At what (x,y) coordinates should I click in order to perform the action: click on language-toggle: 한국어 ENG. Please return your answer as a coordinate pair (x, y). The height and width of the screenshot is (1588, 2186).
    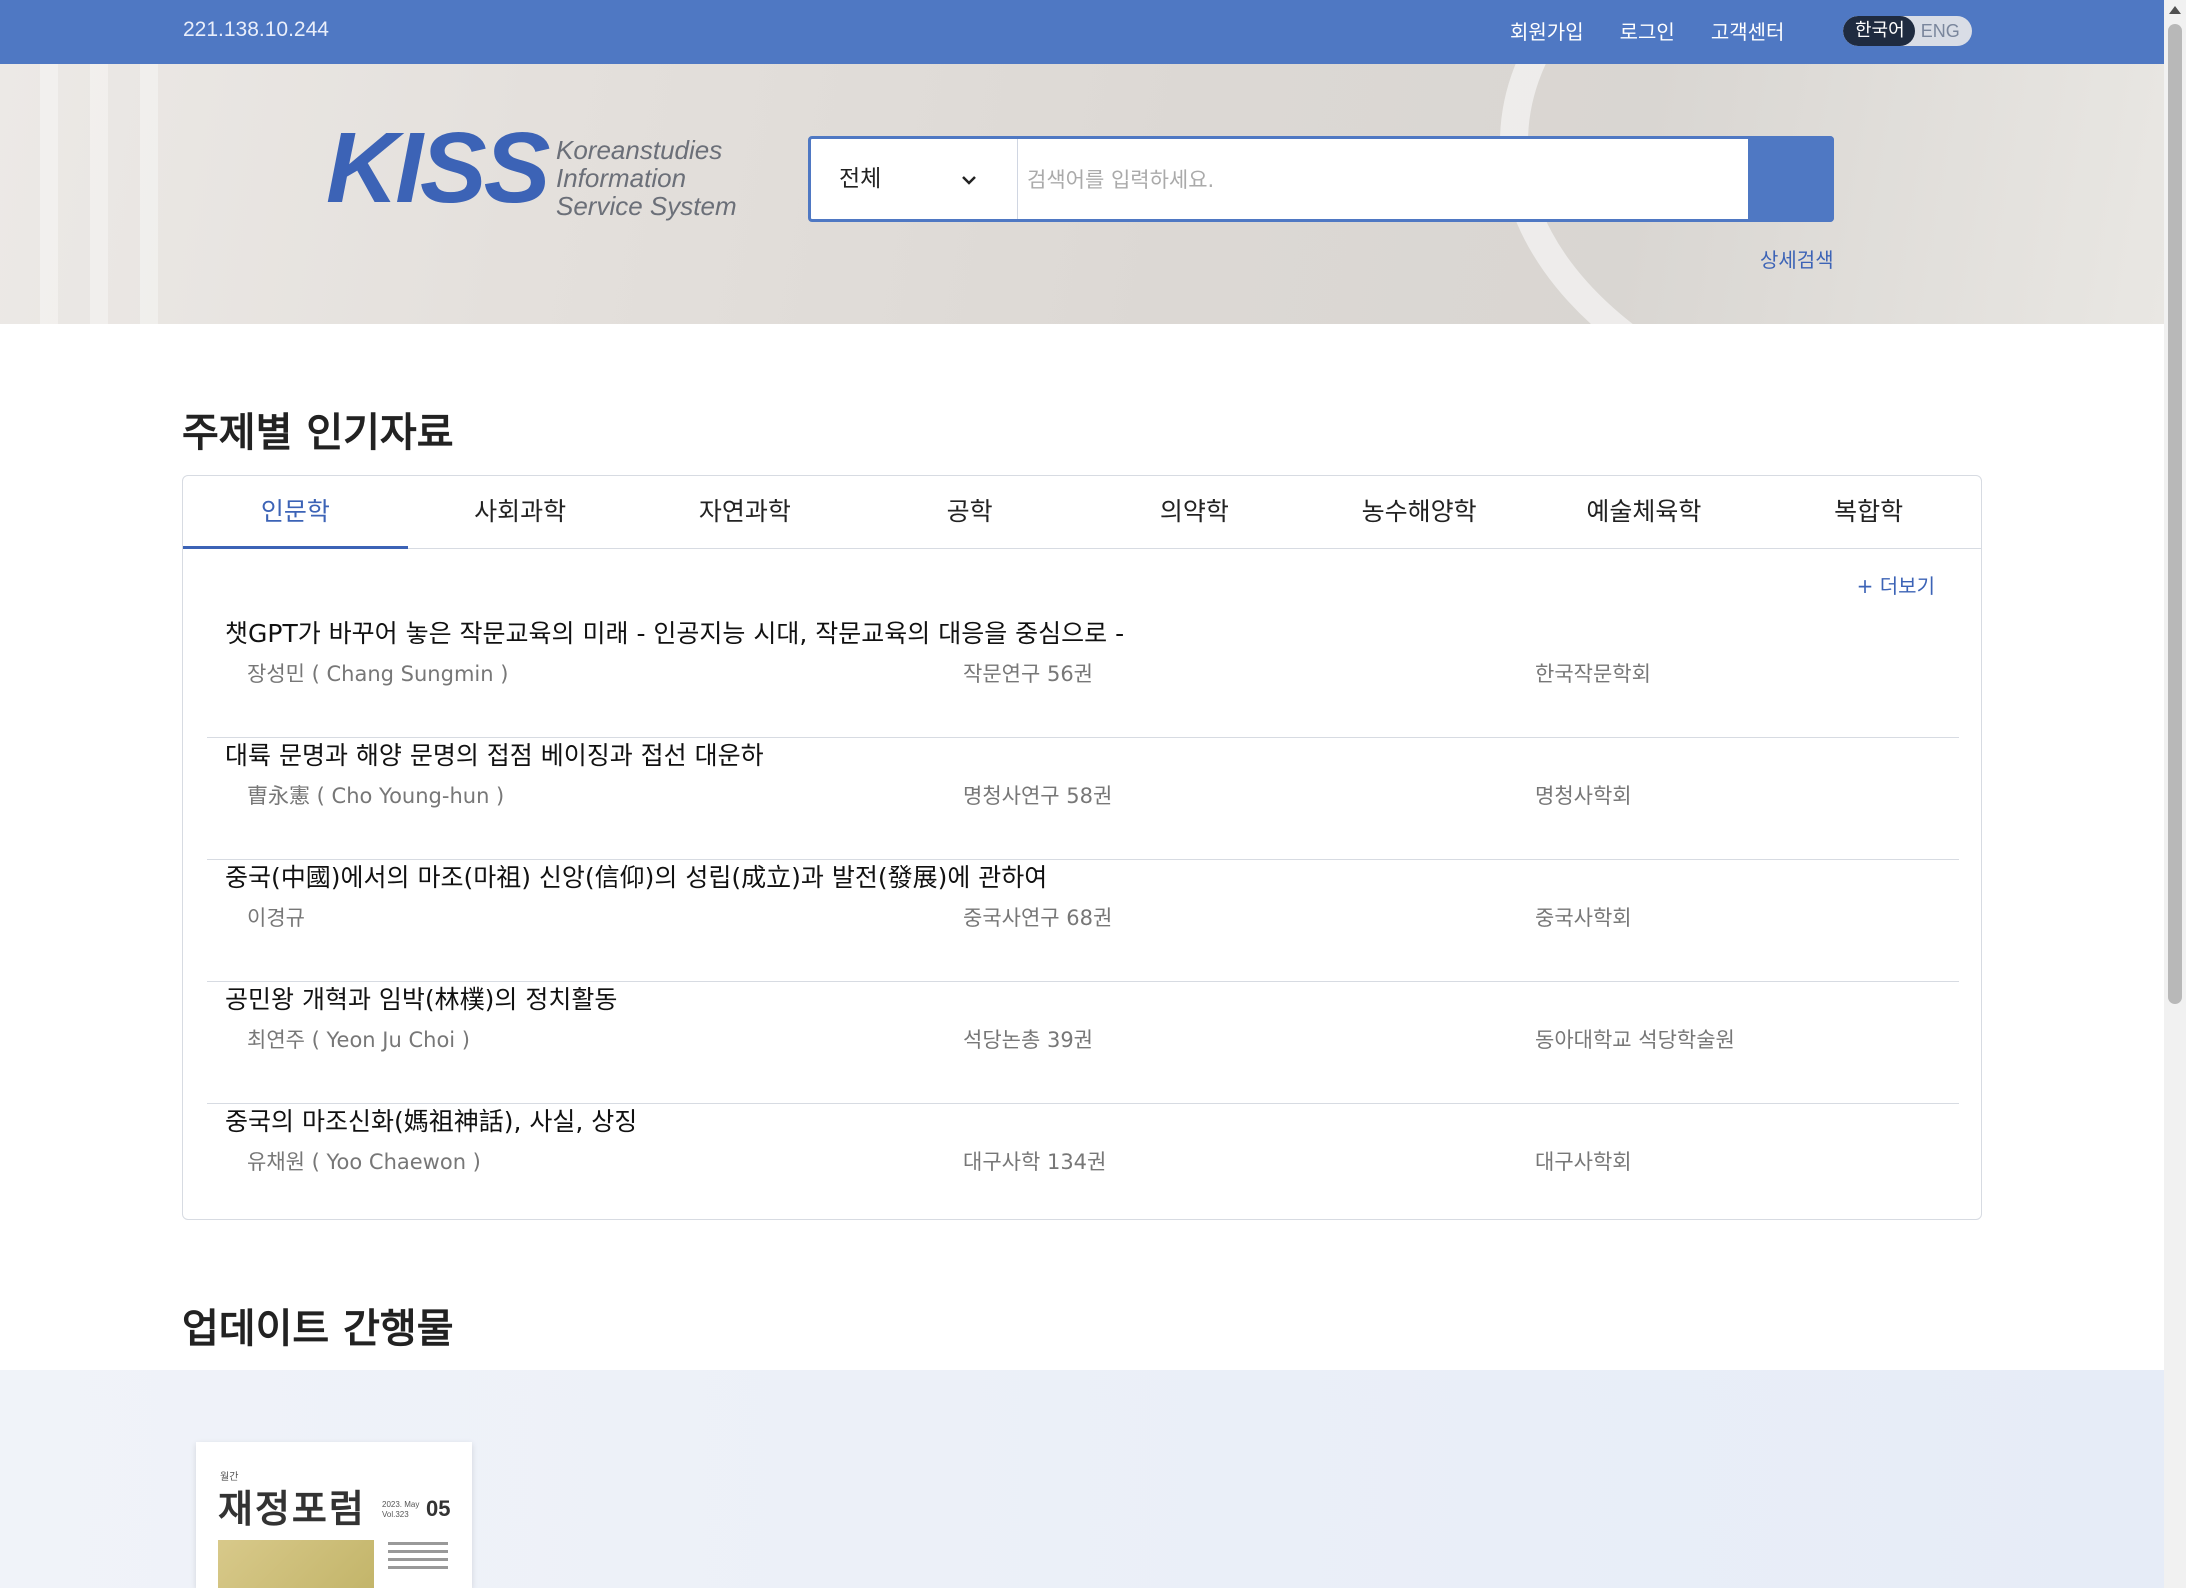
    Looking at the image, I should click on (1907, 31).